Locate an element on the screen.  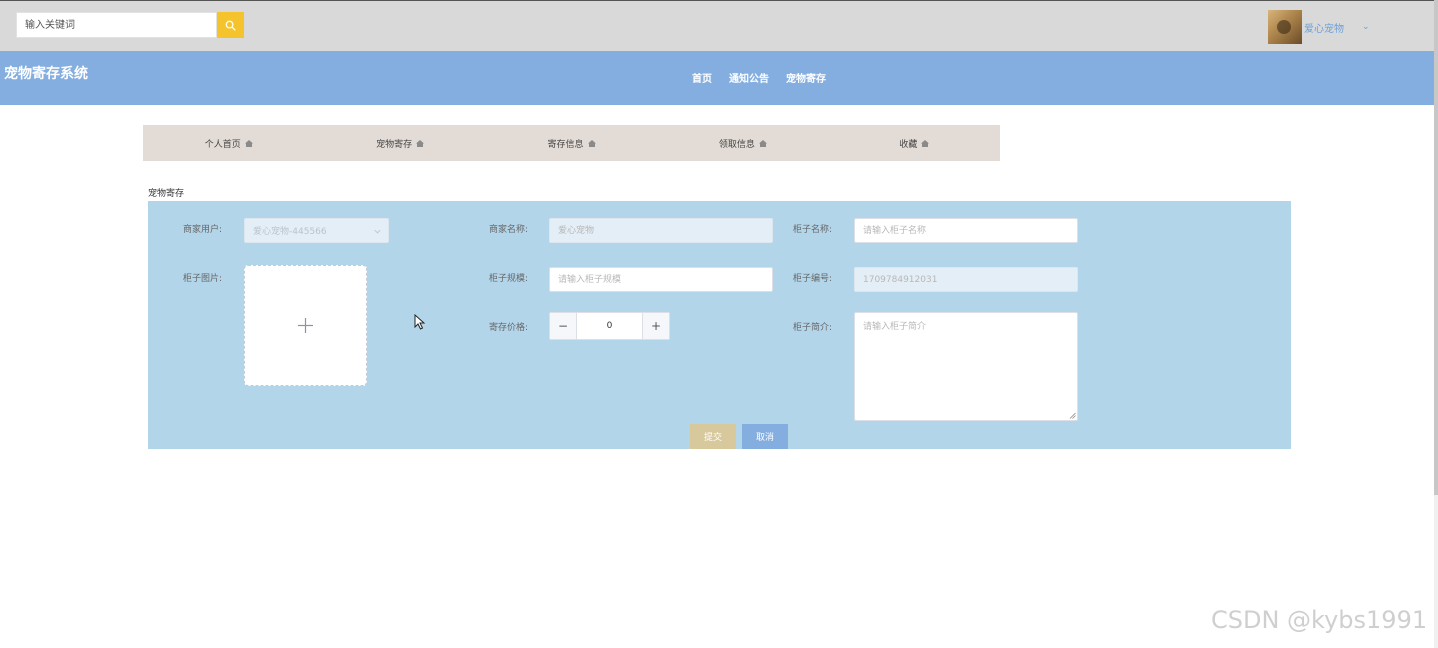
search-button is located at coordinates (230, 25).